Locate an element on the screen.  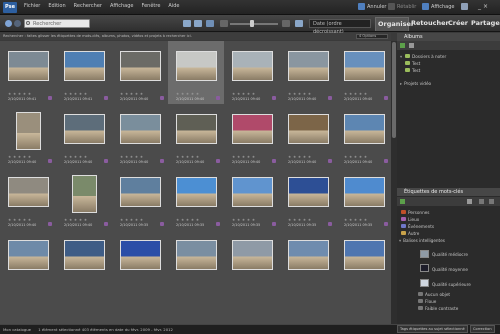
tab-retoucher: Retoucher is located at coordinates (430, 23).